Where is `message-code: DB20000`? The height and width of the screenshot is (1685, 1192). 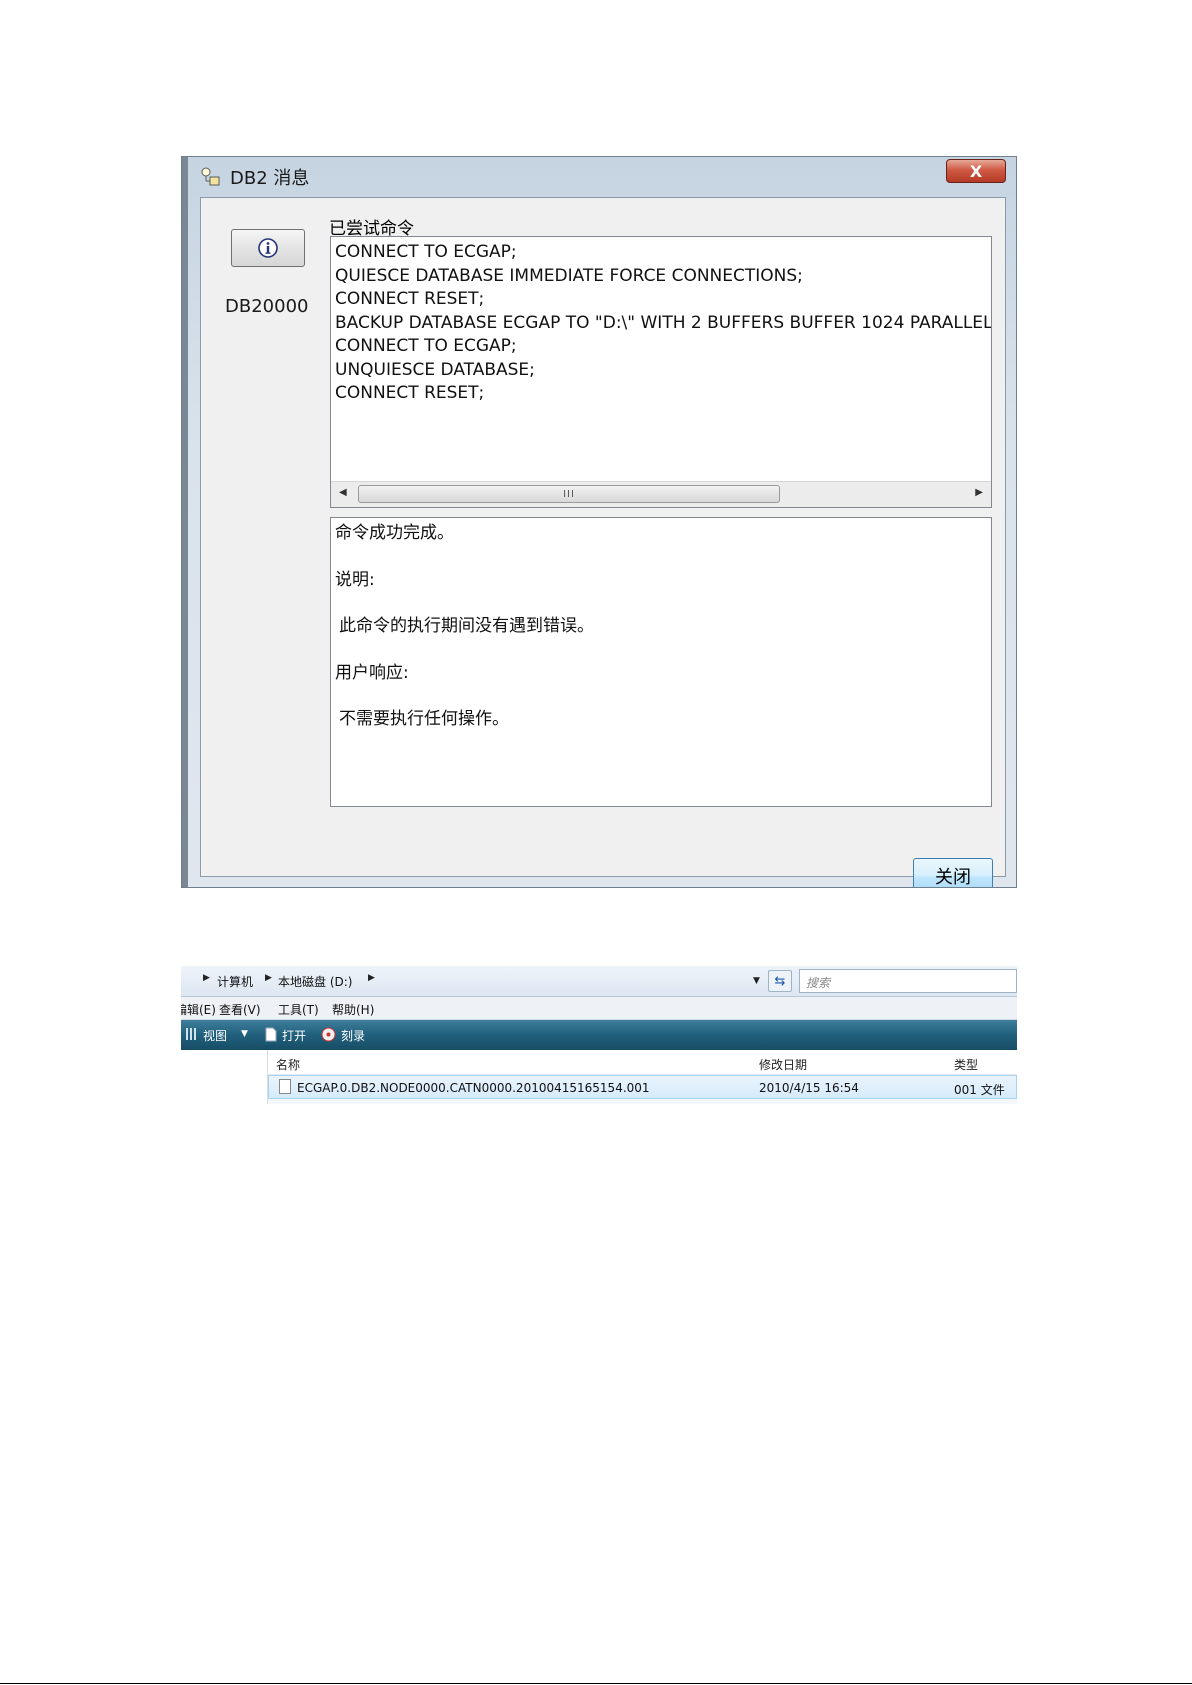 message-code: DB20000 is located at coordinates (267, 306).